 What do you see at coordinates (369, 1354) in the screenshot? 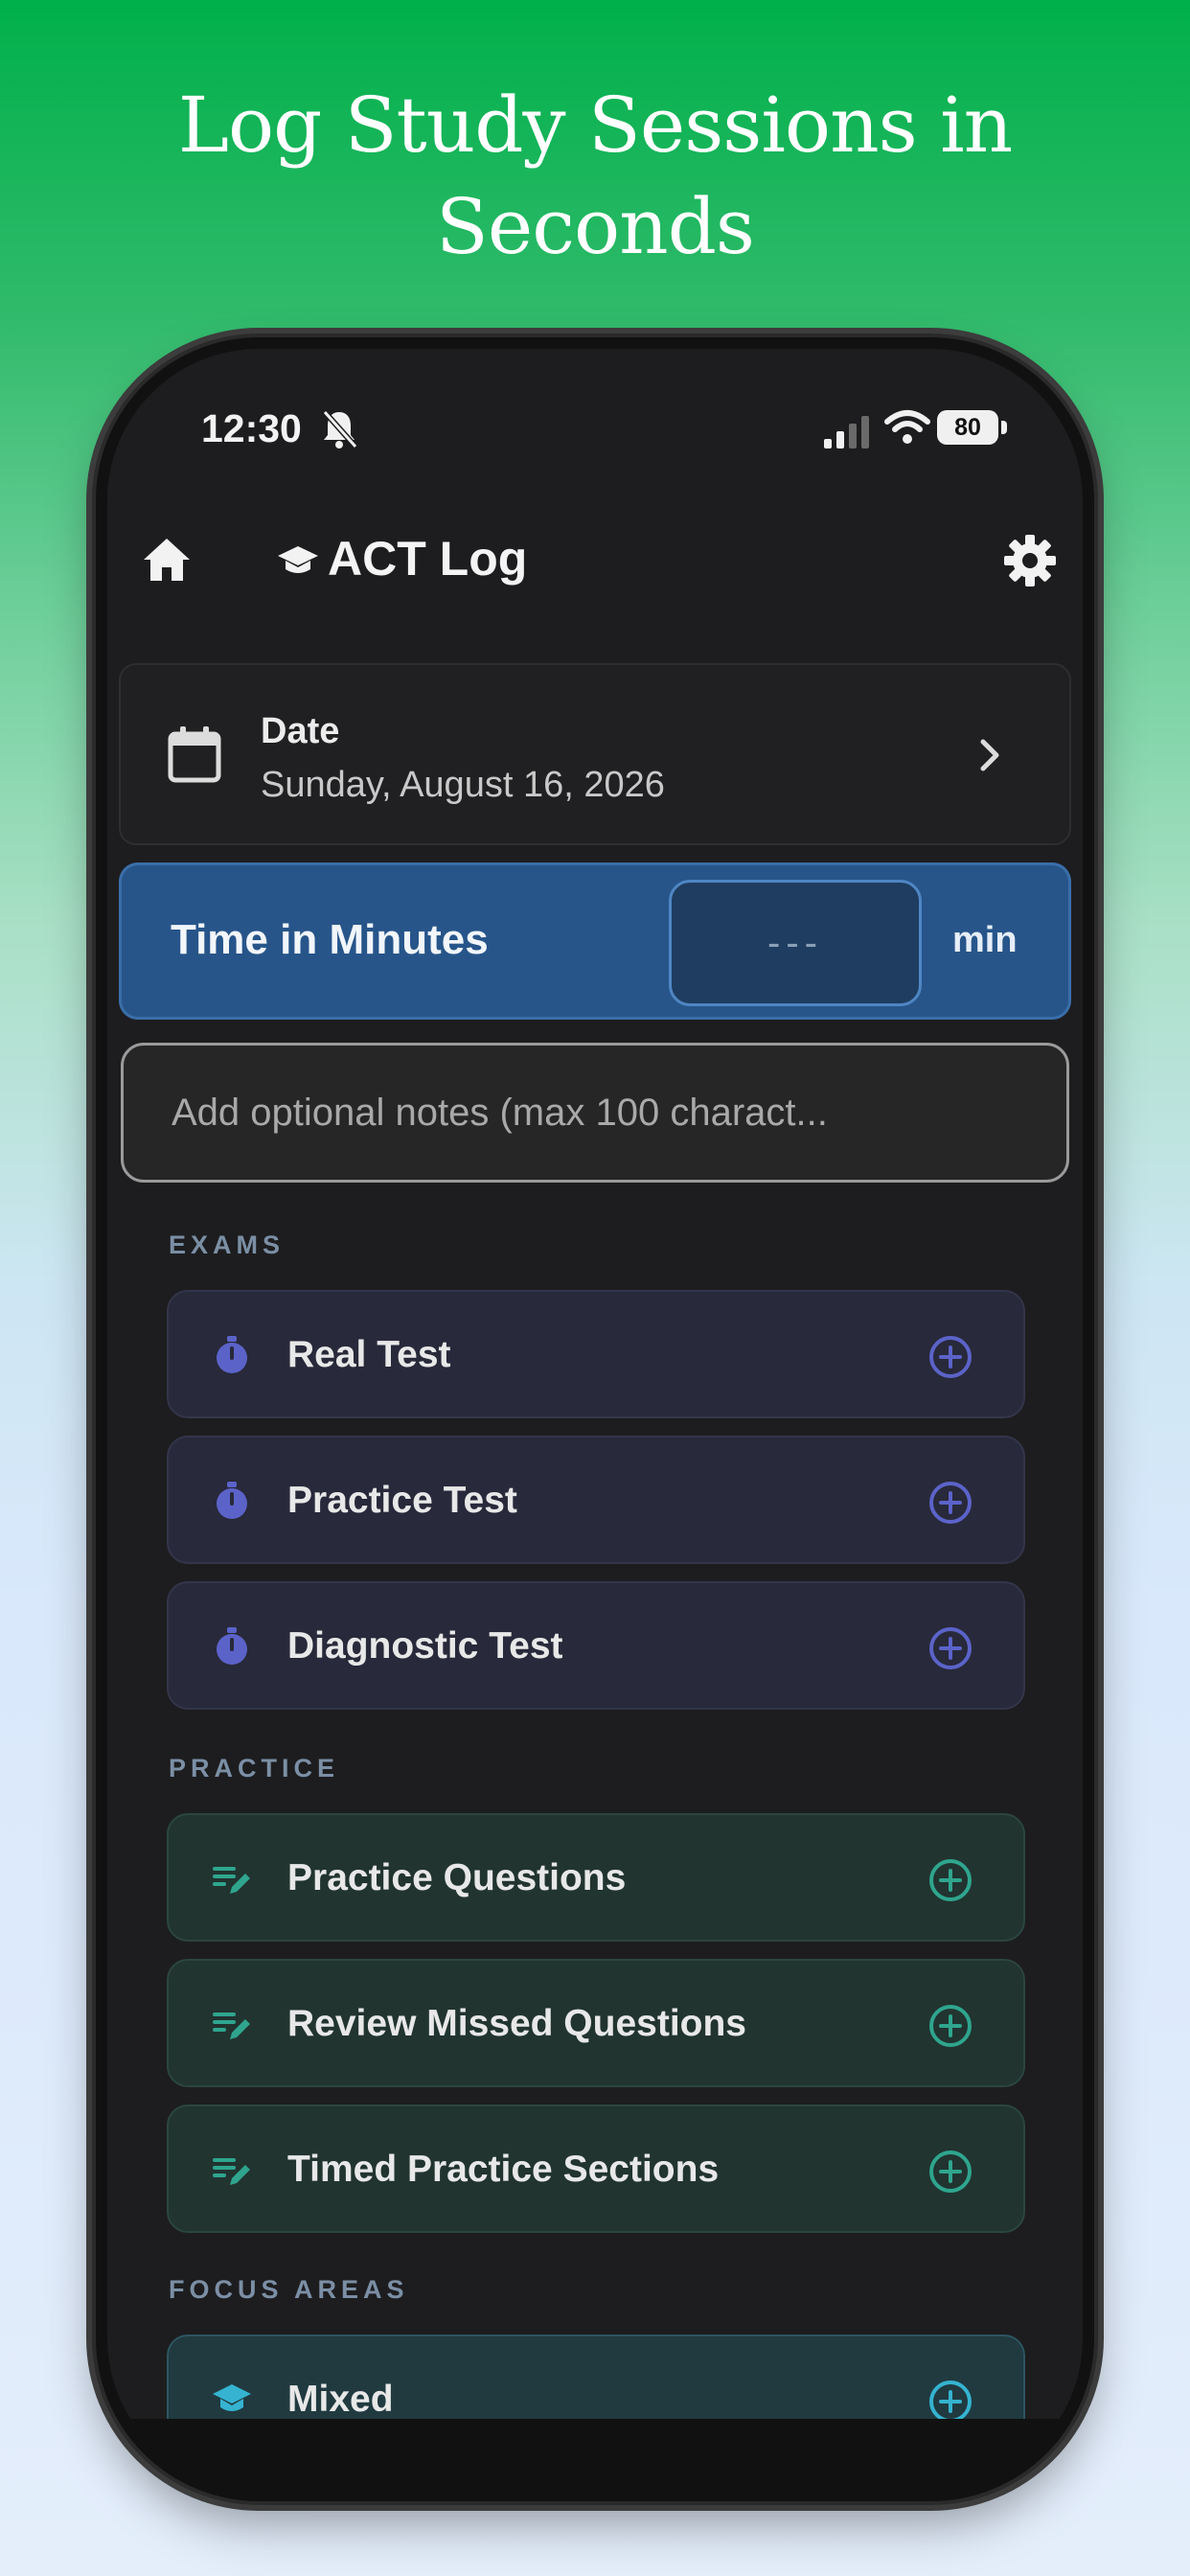
I see `list-item-label: Real Test` at bounding box center [369, 1354].